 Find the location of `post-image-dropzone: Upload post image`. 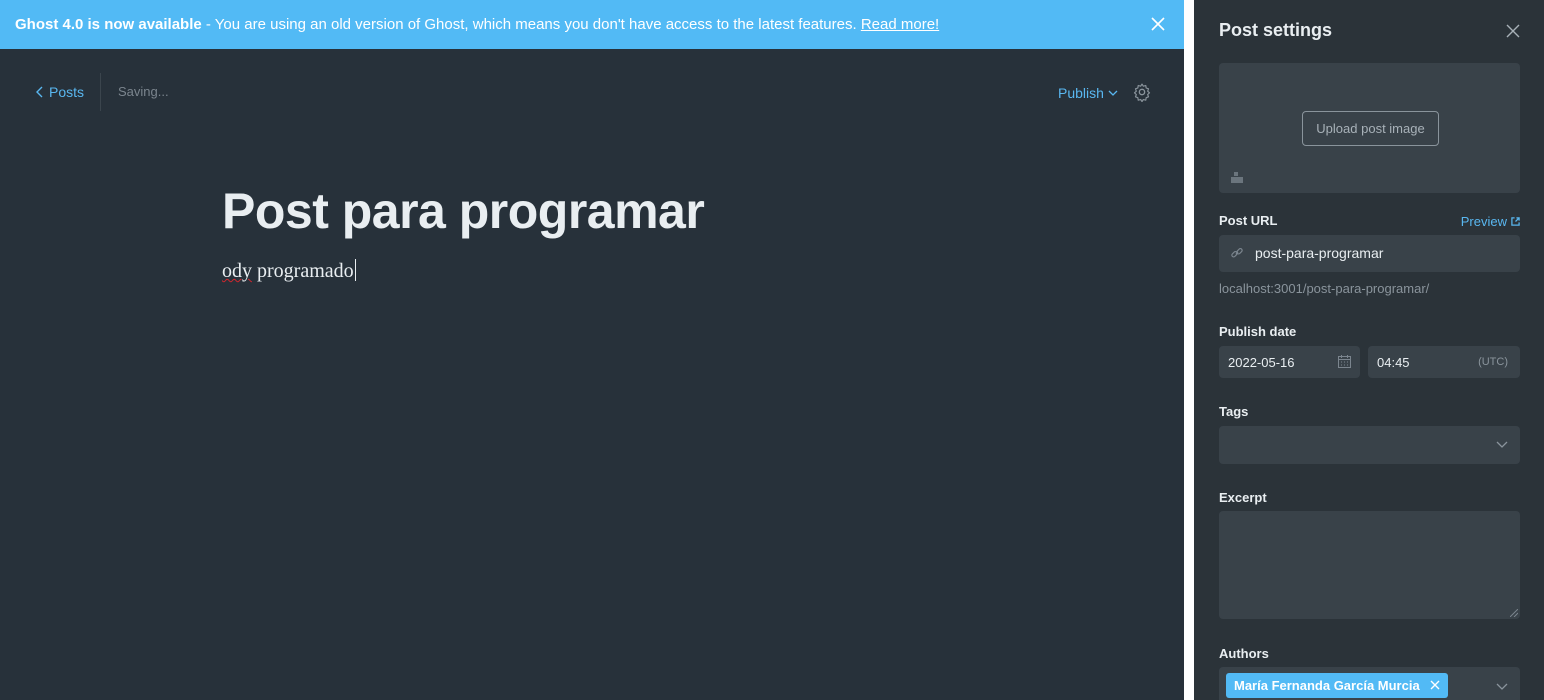

post-image-dropzone: Upload post image is located at coordinates (1369, 128).